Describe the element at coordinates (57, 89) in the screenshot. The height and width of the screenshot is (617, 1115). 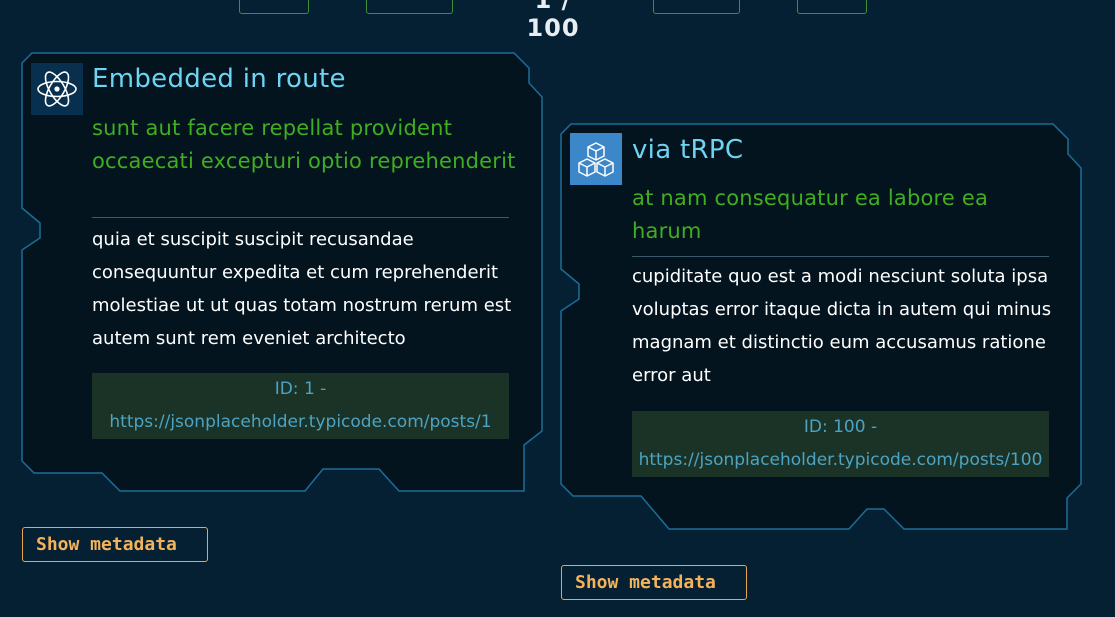
I see `atom-icon` at that location.